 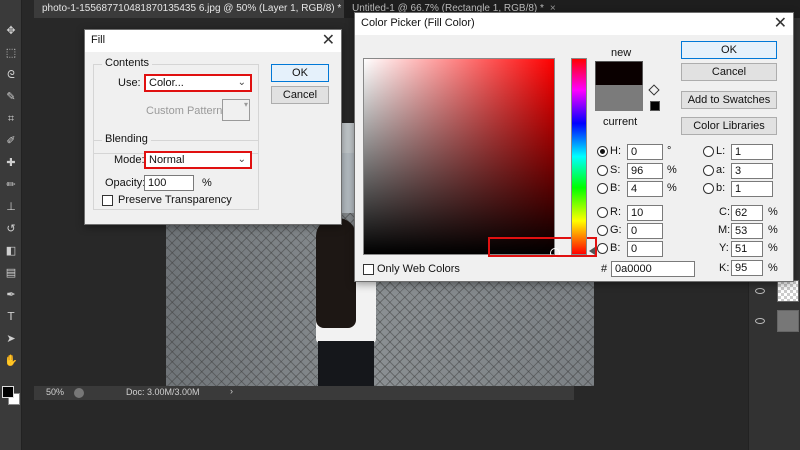 I want to click on custom-pattern-picker: ▾, so click(x=236, y=110).